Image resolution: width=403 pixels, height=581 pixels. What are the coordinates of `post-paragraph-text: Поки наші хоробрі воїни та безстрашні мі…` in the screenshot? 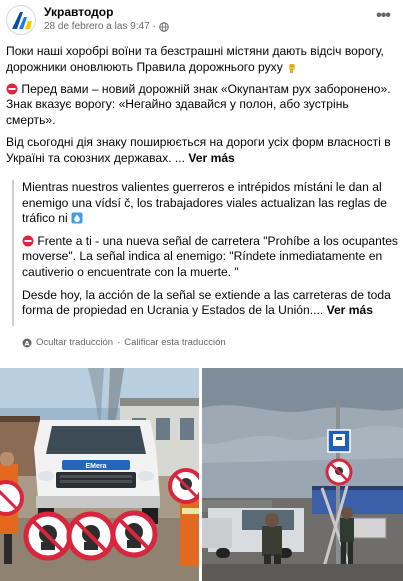 It's located at (195, 59).